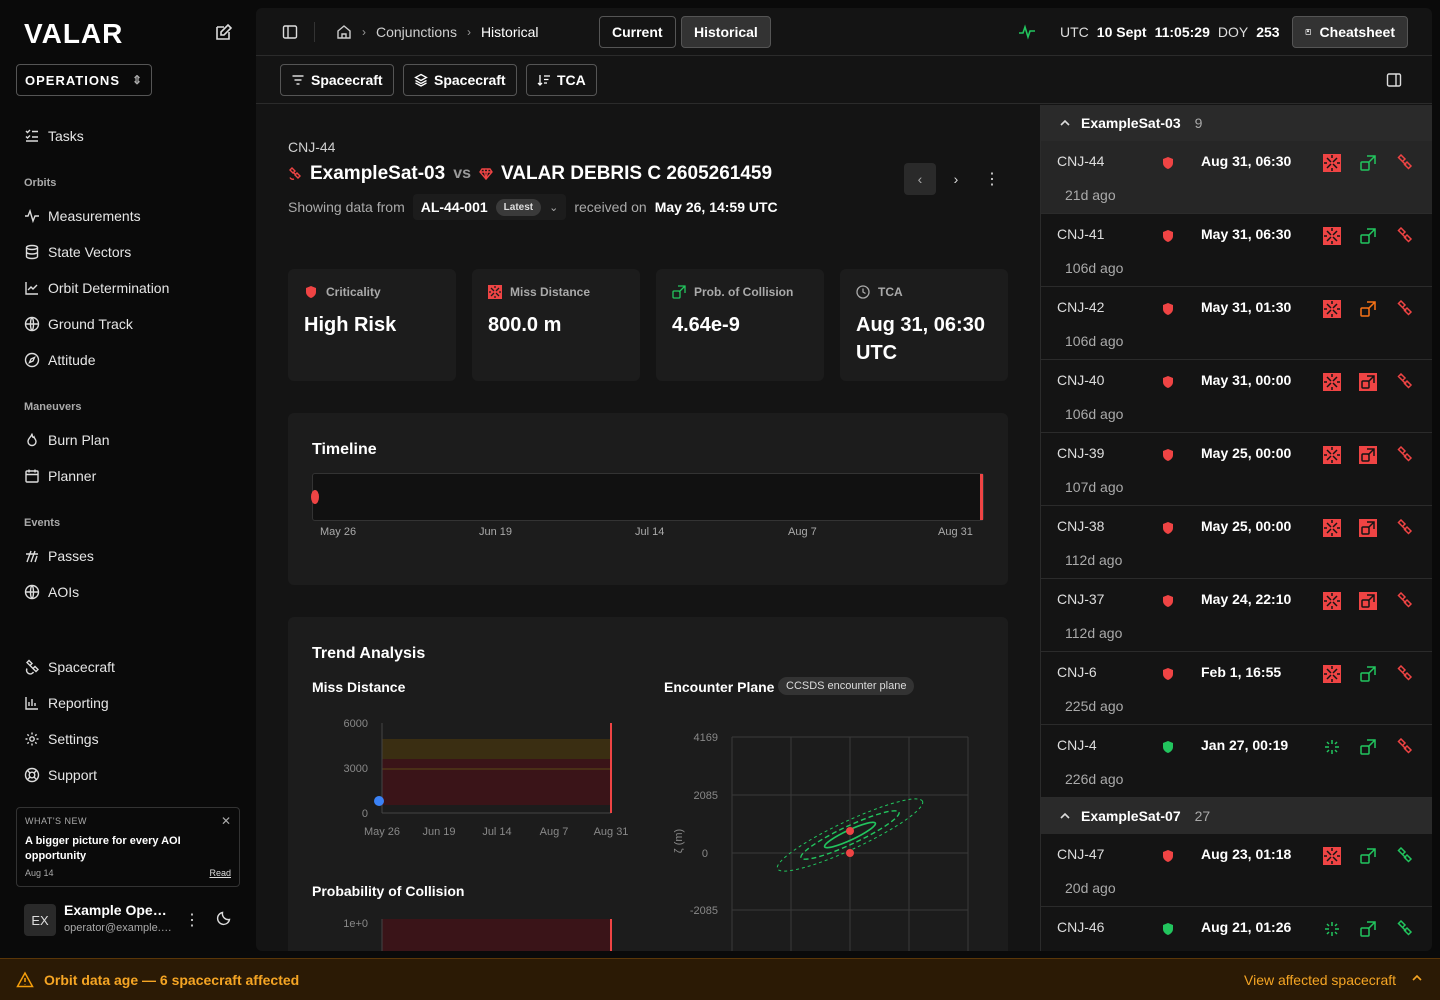 This screenshot has height=1000, width=1440. What do you see at coordinates (66, 440) in the screenshot?
I see `sidebar-item-burn-plan: Burn Plan` at bounding box center [66, 440].